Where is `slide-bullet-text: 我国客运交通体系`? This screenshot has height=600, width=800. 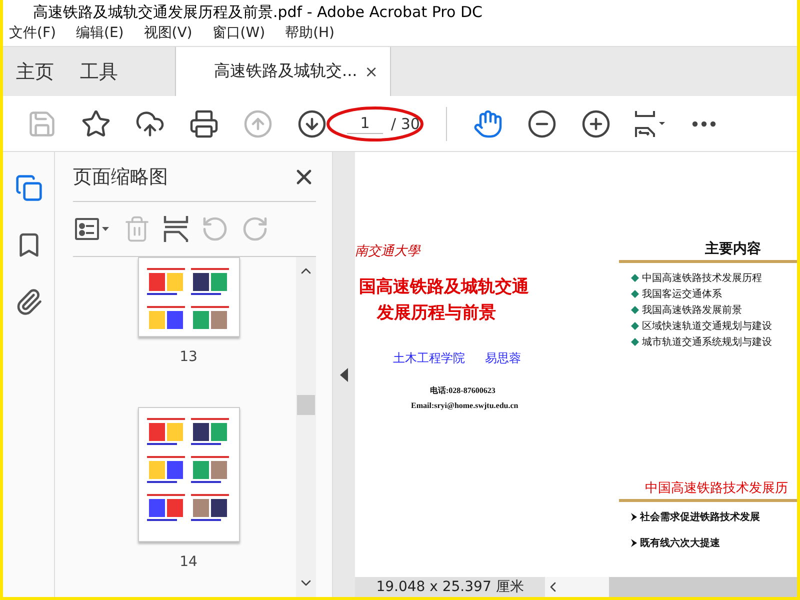 slide-bullet-text: 我国客运交通体系 is located at coordinates (682, 294).